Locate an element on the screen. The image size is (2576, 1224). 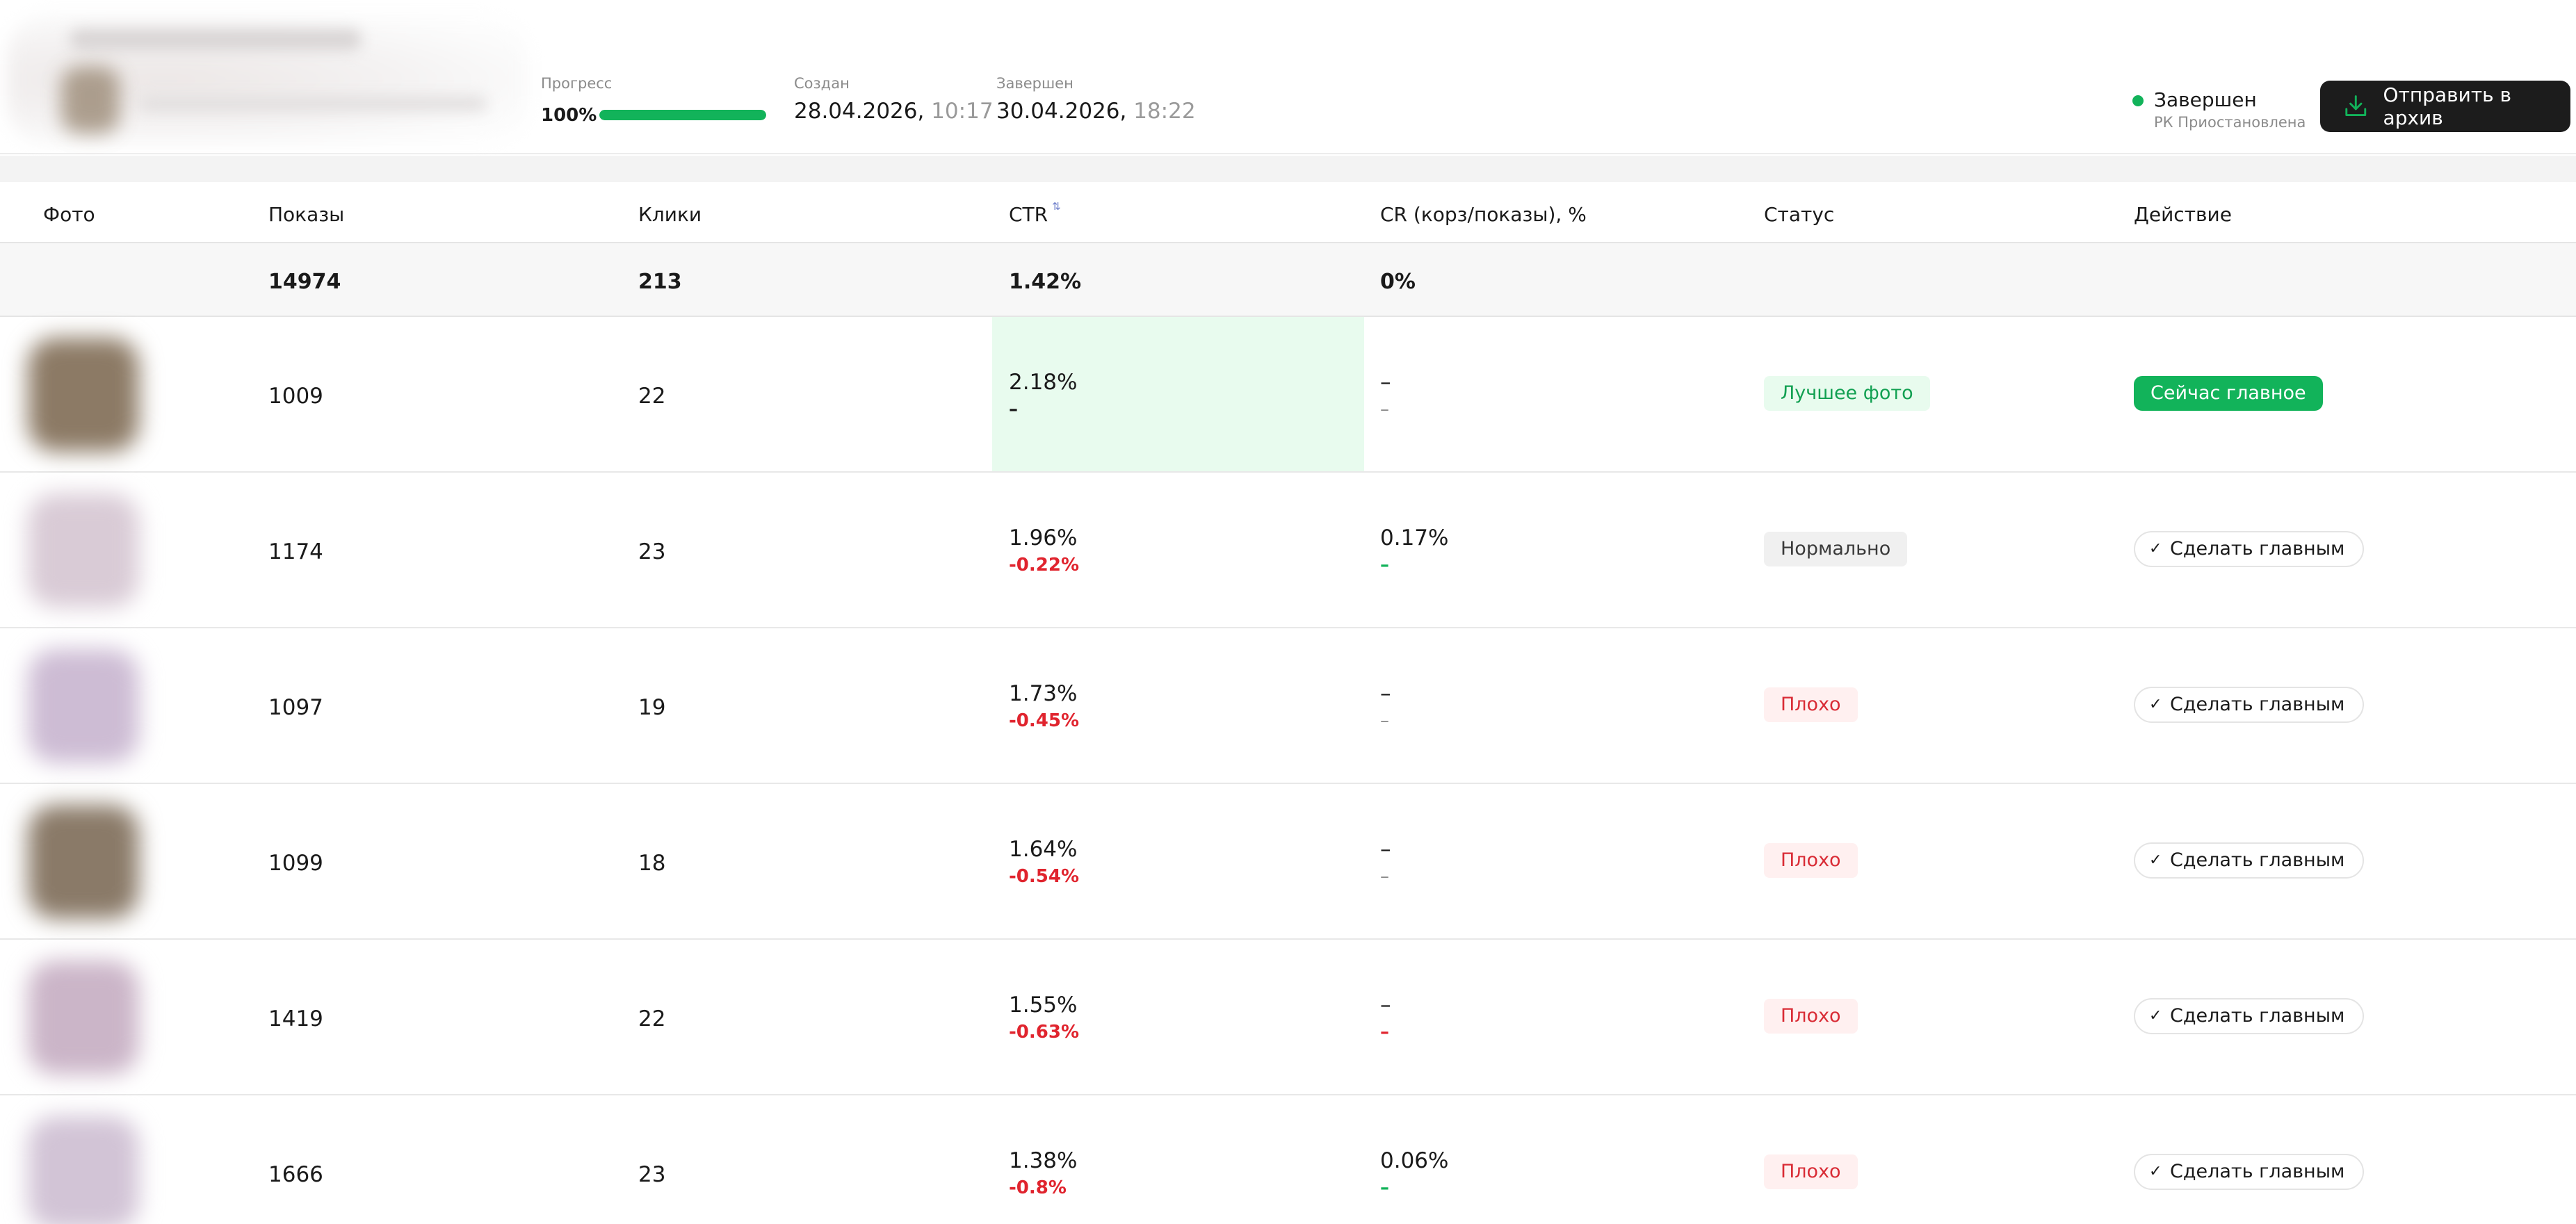
col-clicks: Клики is located at coordinates (670, 214).